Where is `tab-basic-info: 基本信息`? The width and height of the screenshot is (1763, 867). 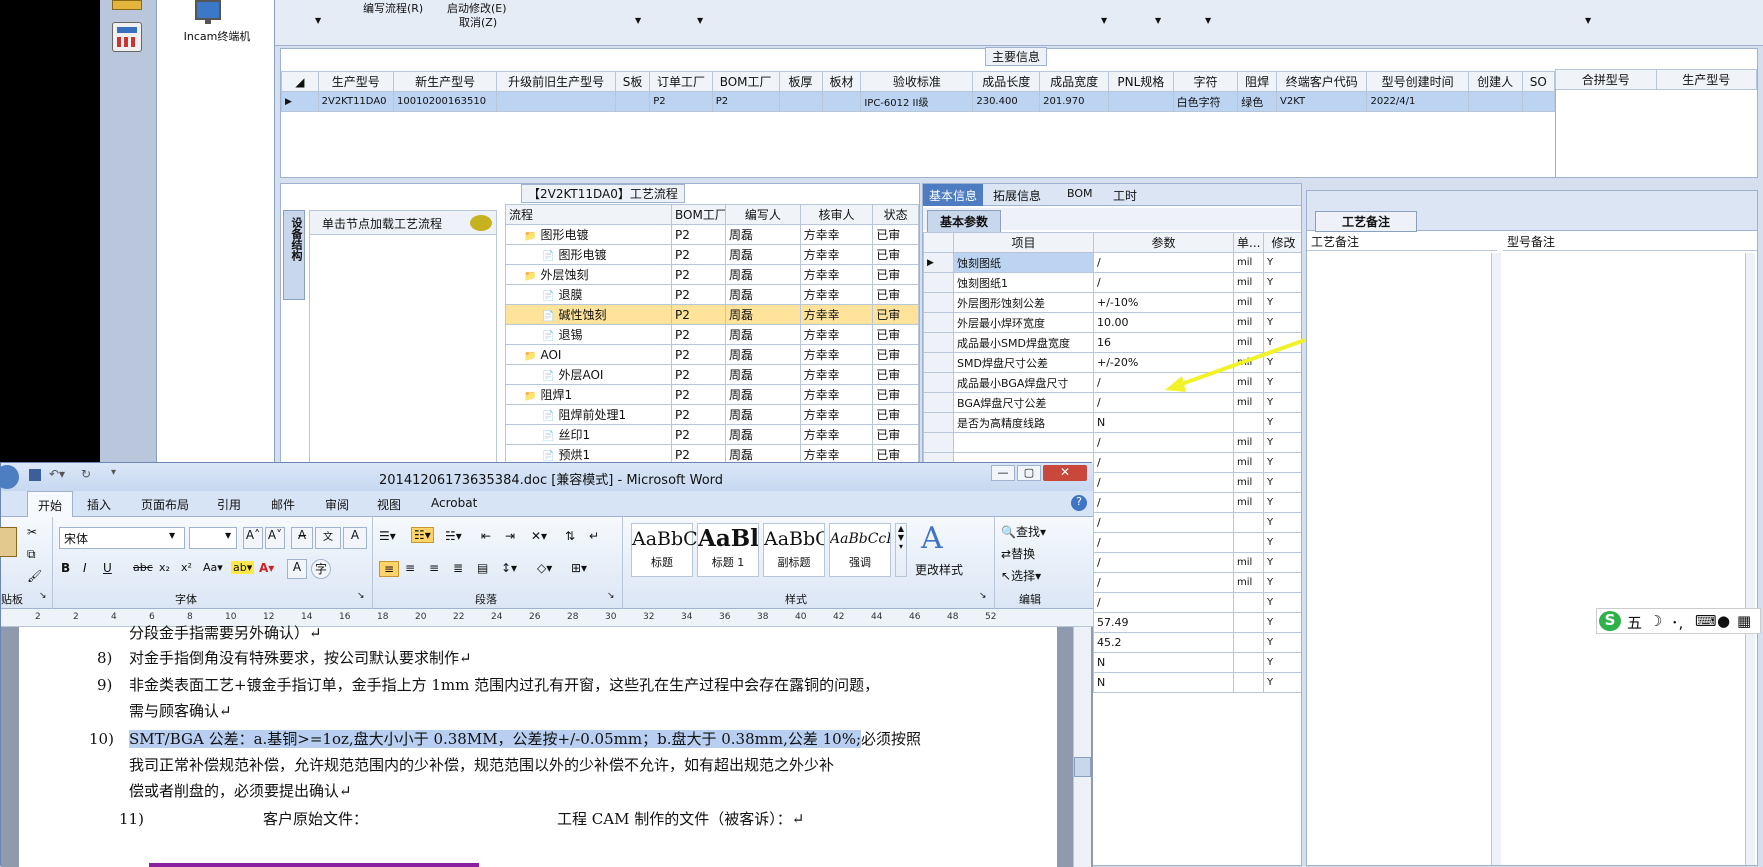
tab-basic-info: 基本信息 is located at coordinates (953, 195).